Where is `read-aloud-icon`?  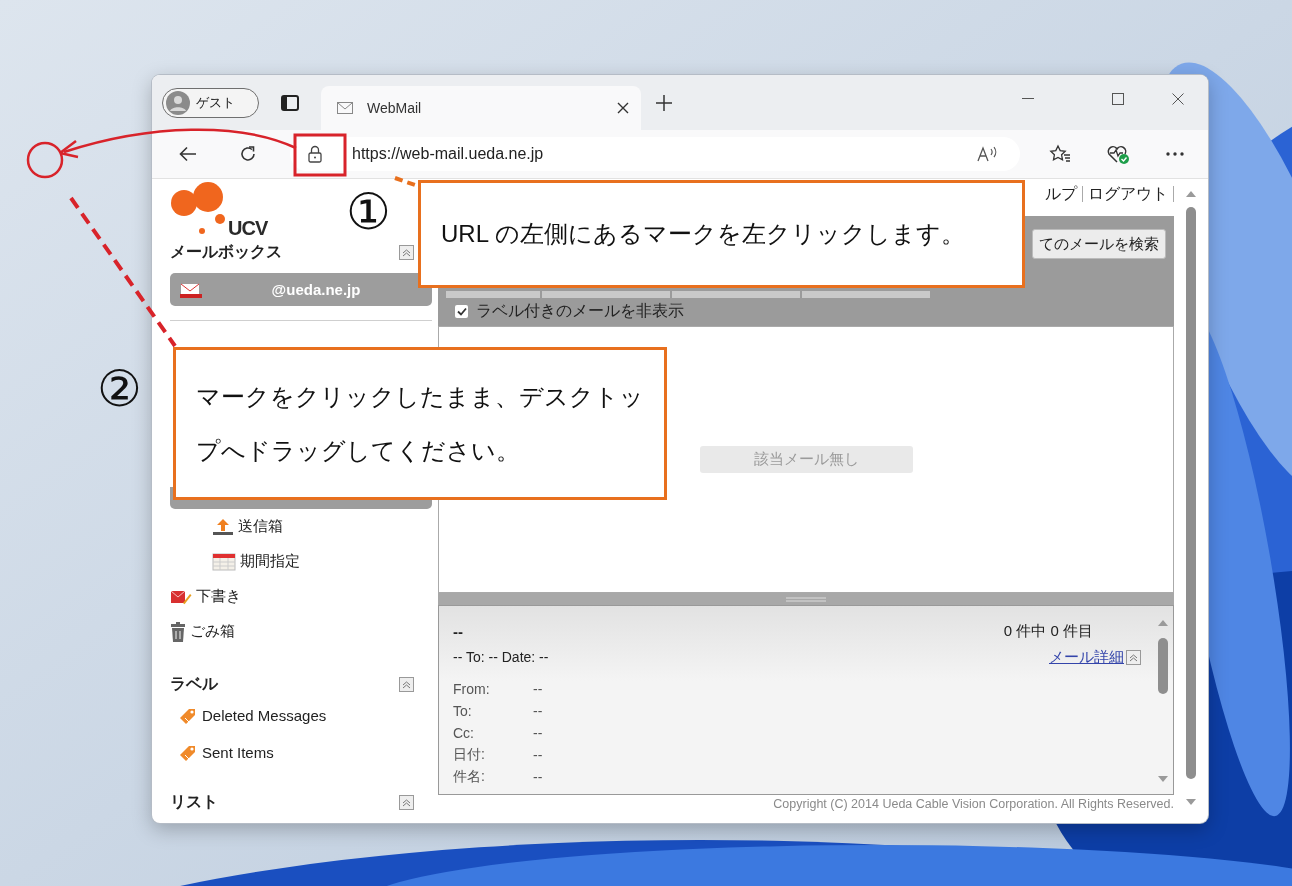 read-aloud-icon is located at coordinates (987, 154).